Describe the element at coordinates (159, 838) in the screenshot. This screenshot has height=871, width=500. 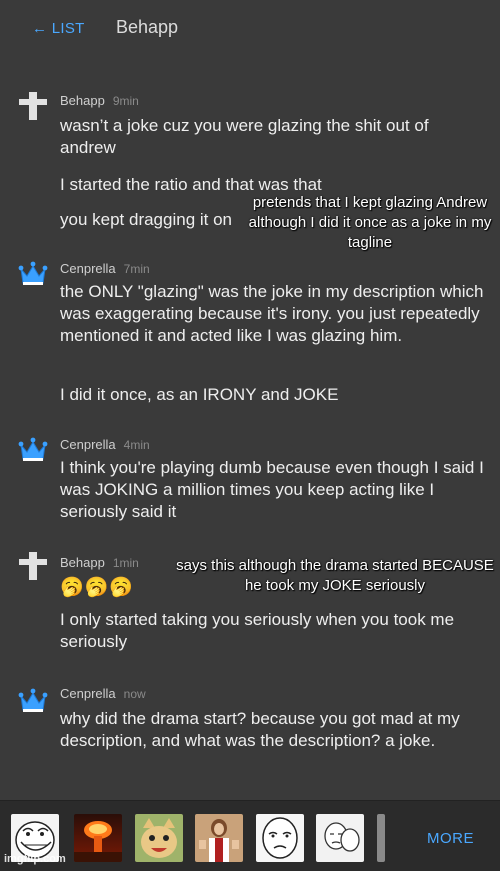
I see `cat-meme-thumbnail` at that location.